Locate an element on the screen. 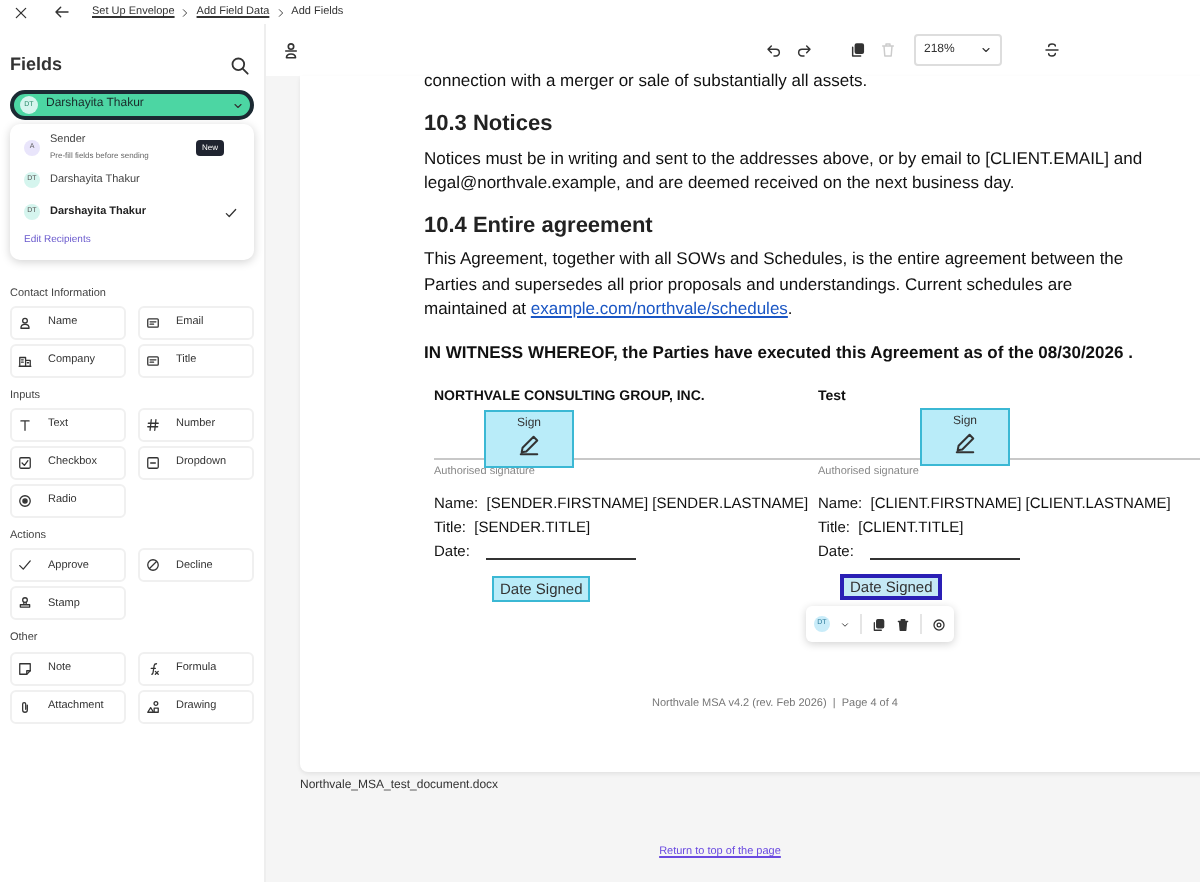  person-icon is located at coordinates (25, 322).